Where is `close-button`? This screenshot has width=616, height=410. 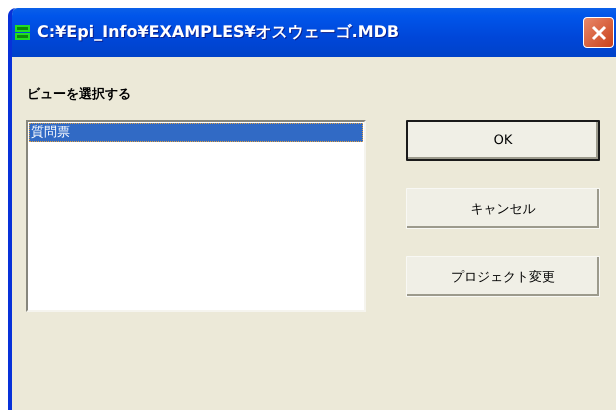
close-button is located at coordinates (598, 32).